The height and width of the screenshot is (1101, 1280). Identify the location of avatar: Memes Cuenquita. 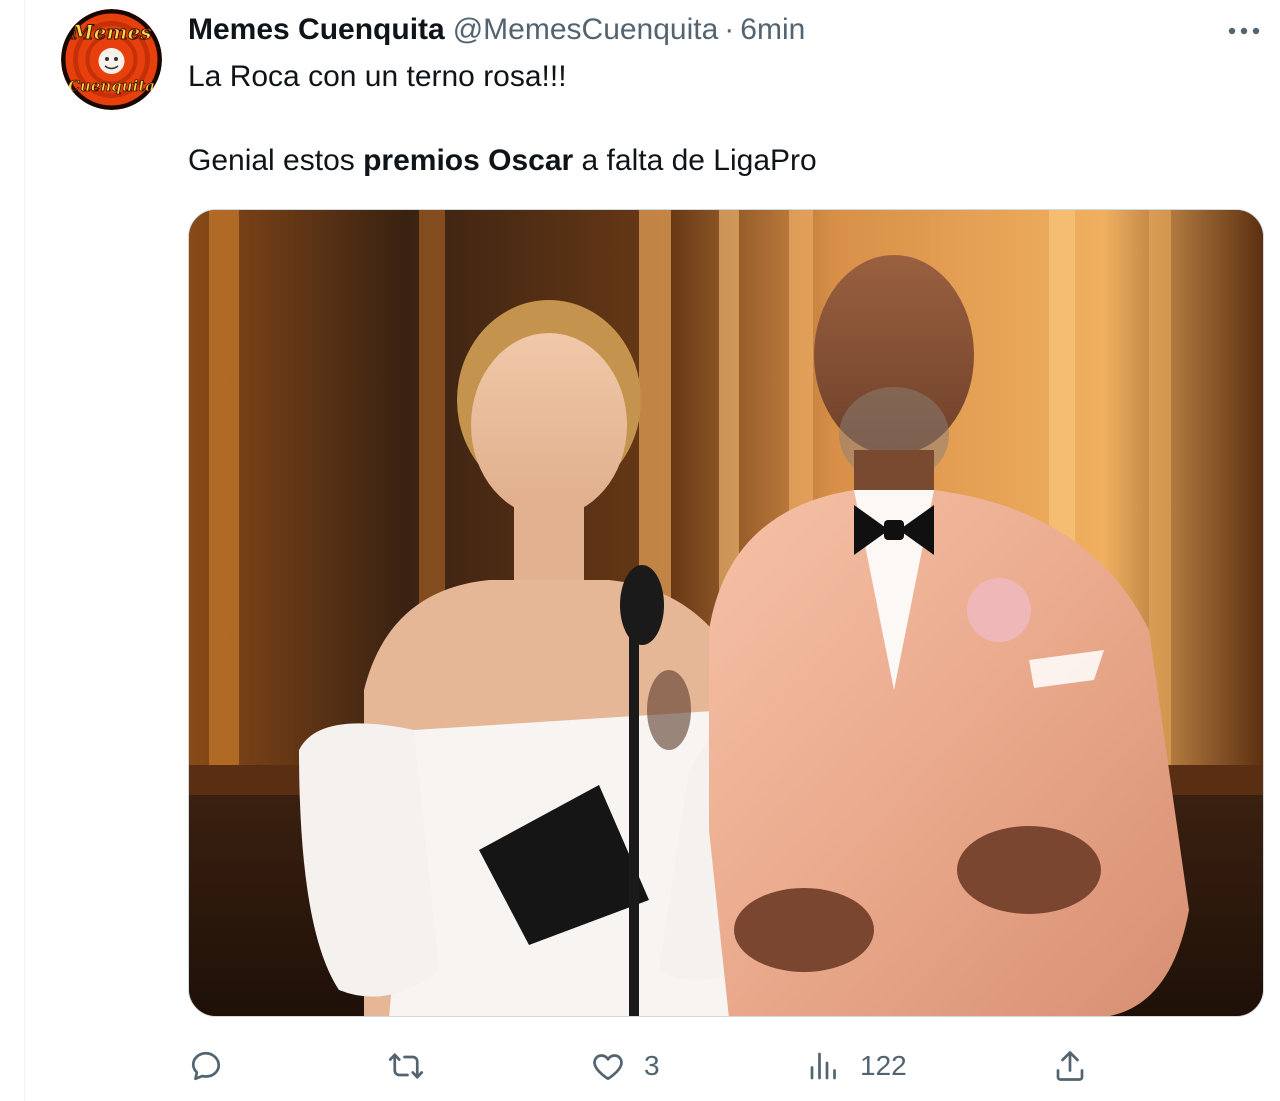
(111, 59).